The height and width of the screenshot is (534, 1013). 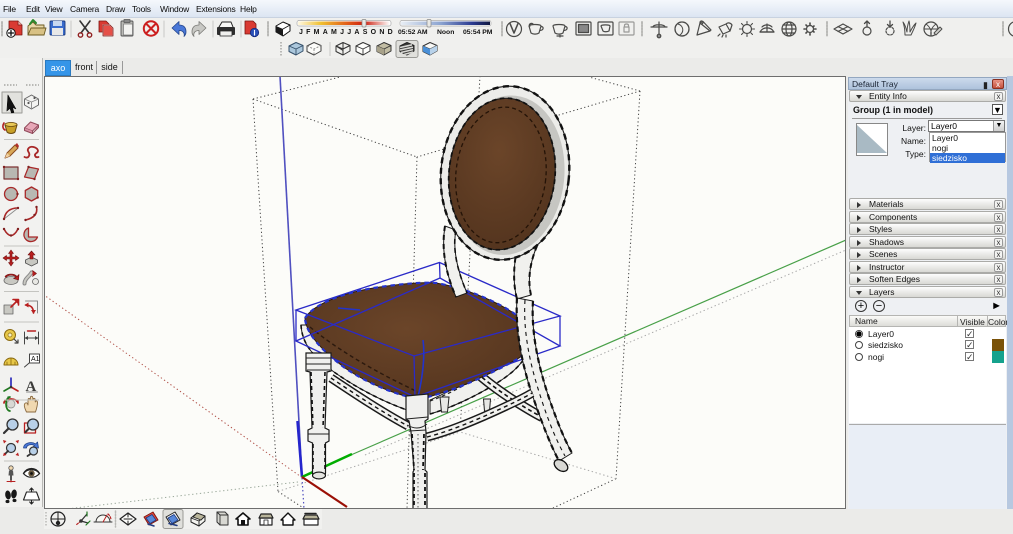 I want to click on svg-text: JFMAMJJASOND, so click(x=347, y=32).